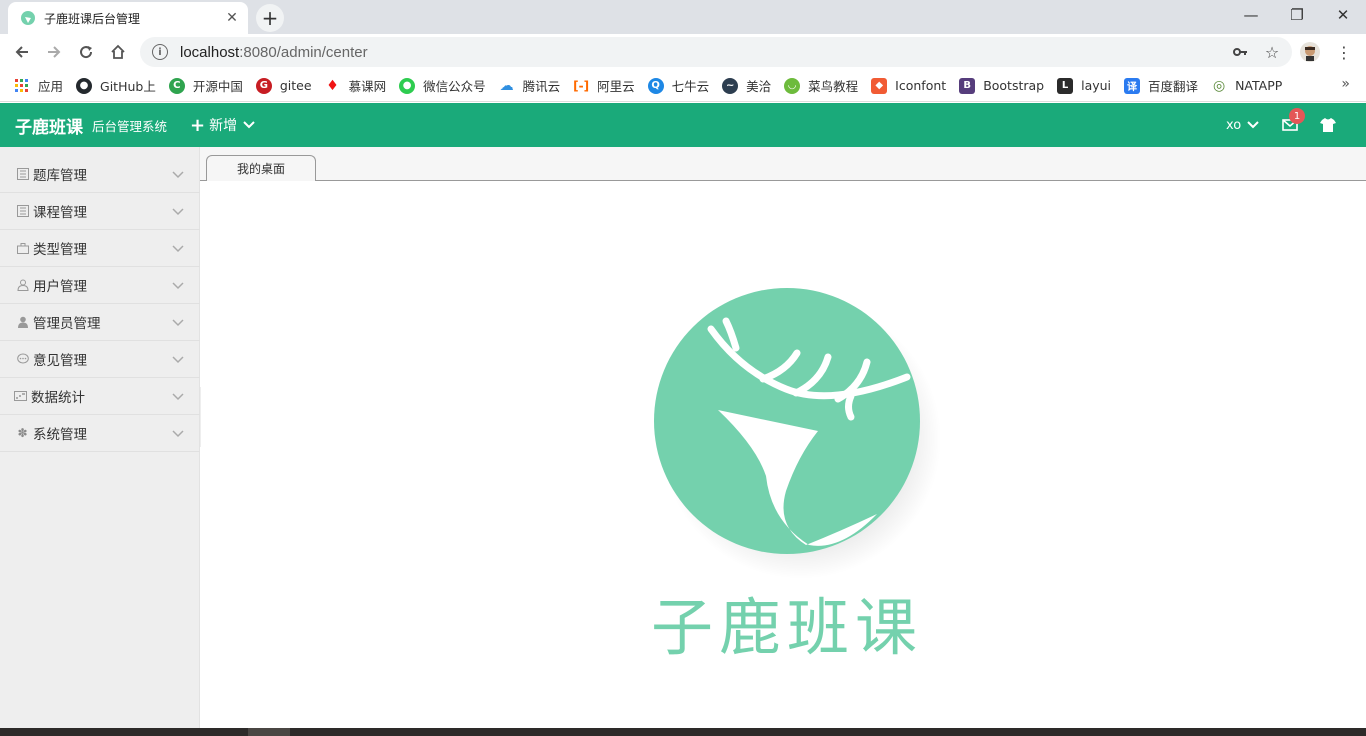 The image size is (1366, 736). What do you see at coordinates (49, 127) in the screenshot?
I see `logo-title: 子鹿班课` at bounding box center [49, 127].